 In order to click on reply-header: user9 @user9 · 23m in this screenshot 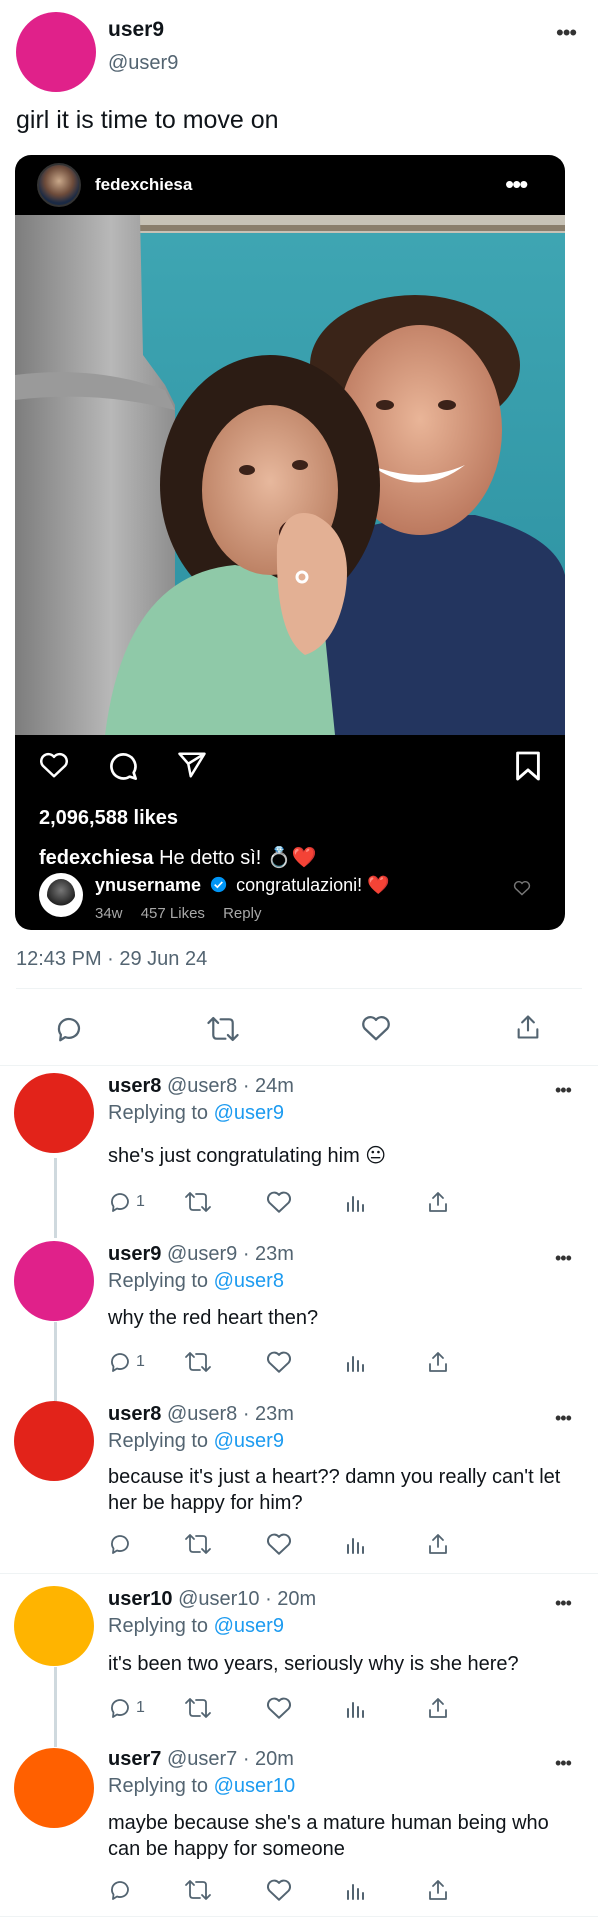, I will do `click(201, 1254)`.